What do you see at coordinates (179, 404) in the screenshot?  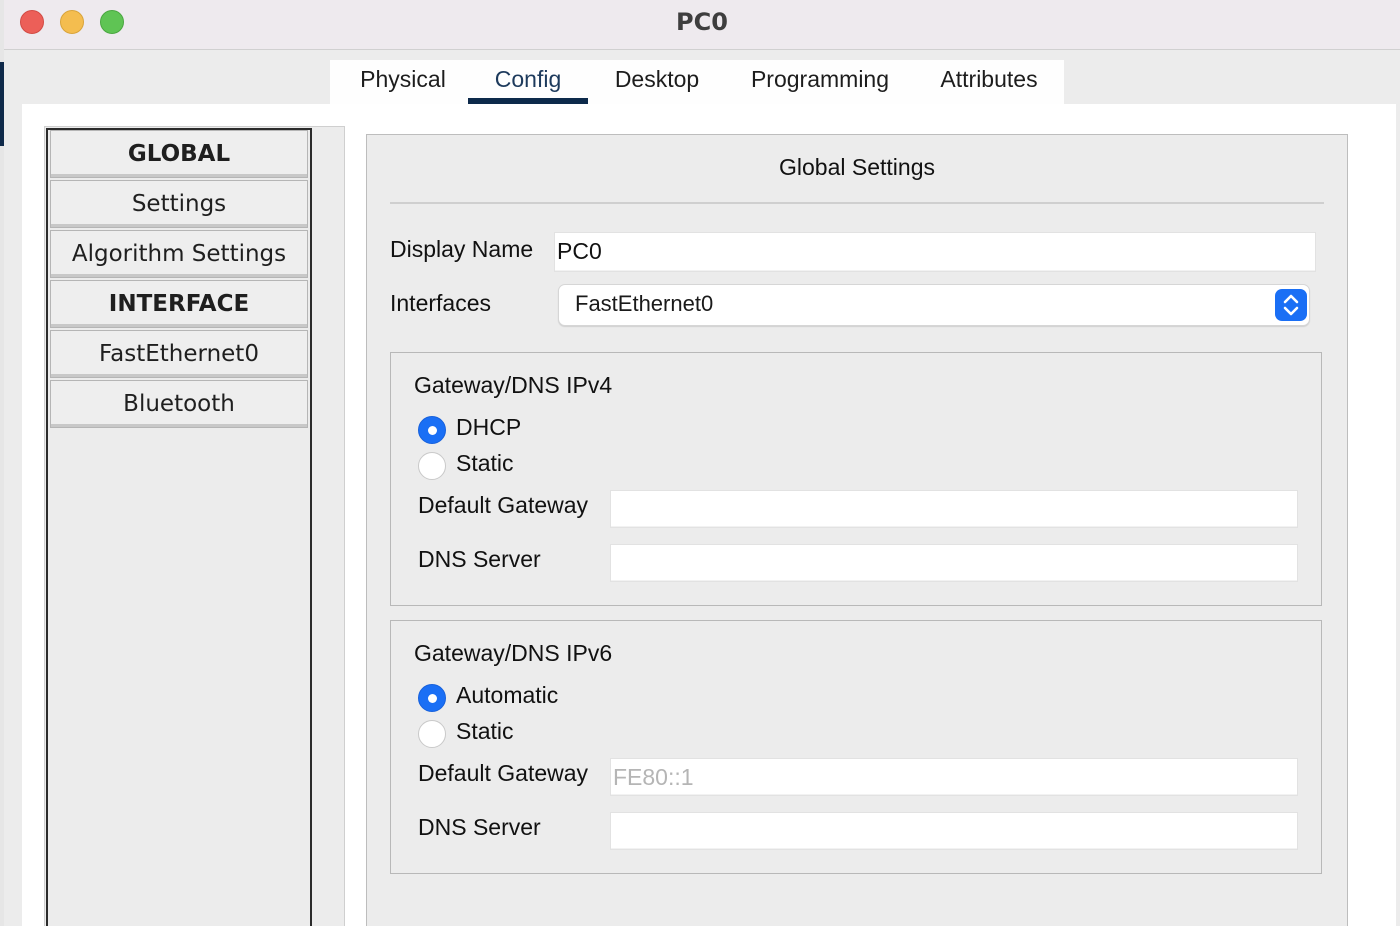 I see `sidebar-item-bluetooth: Bluetooth` at bounding box center [179, 404].